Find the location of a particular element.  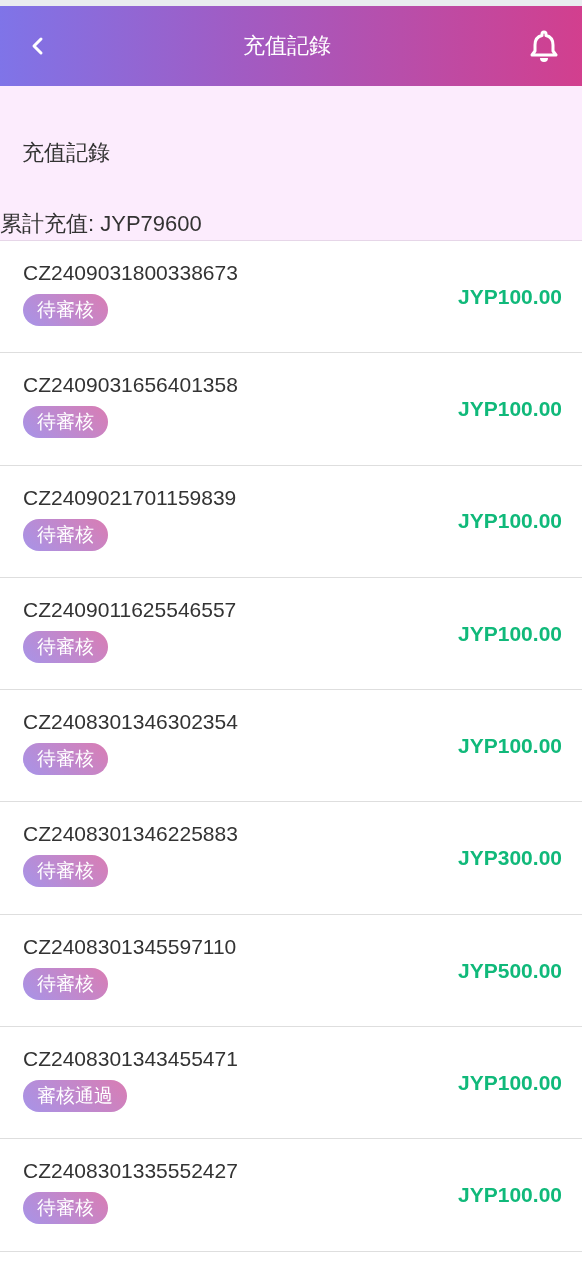

section-heading: 充值記錄 is located at coordinates (66, 153).